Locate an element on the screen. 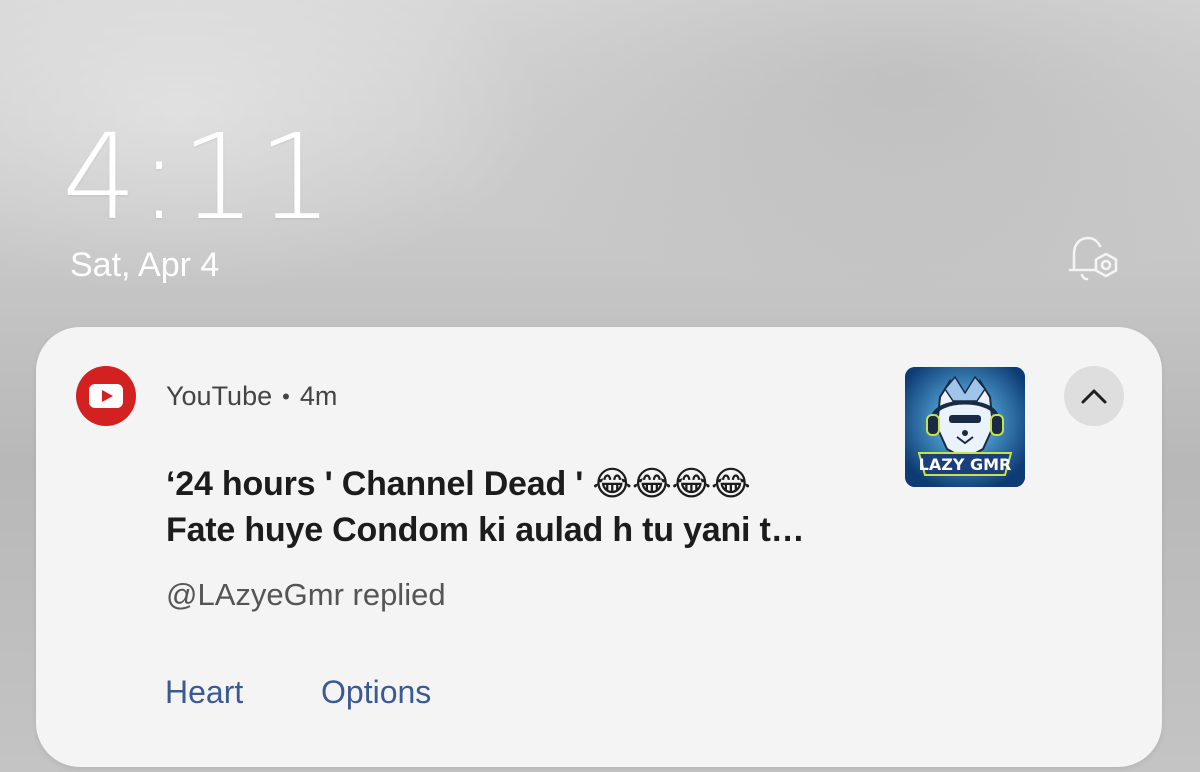 Image resolution: width=1200 pixels, height=772 pixels. title-line-1: ‘24 hours ' Channel Dead ' 😂😂😂😂 is located at coordinates (458, 484).